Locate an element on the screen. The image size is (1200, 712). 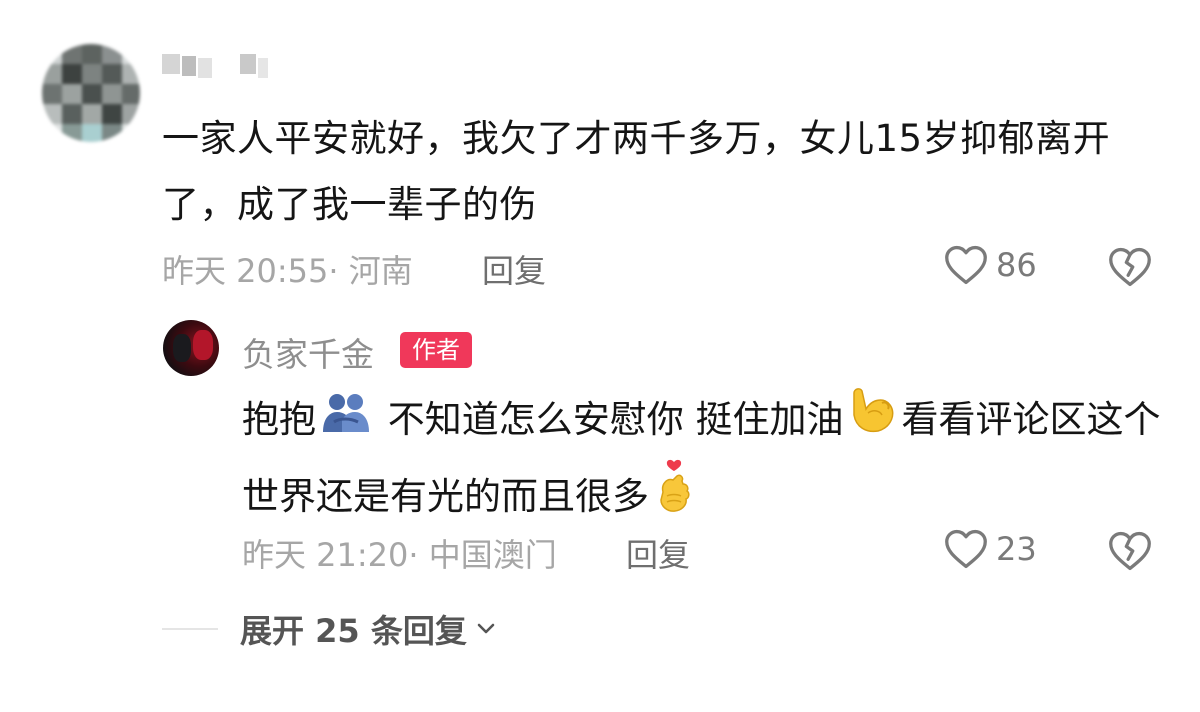
like-count: 86 is located at coordinates (1016, 265).